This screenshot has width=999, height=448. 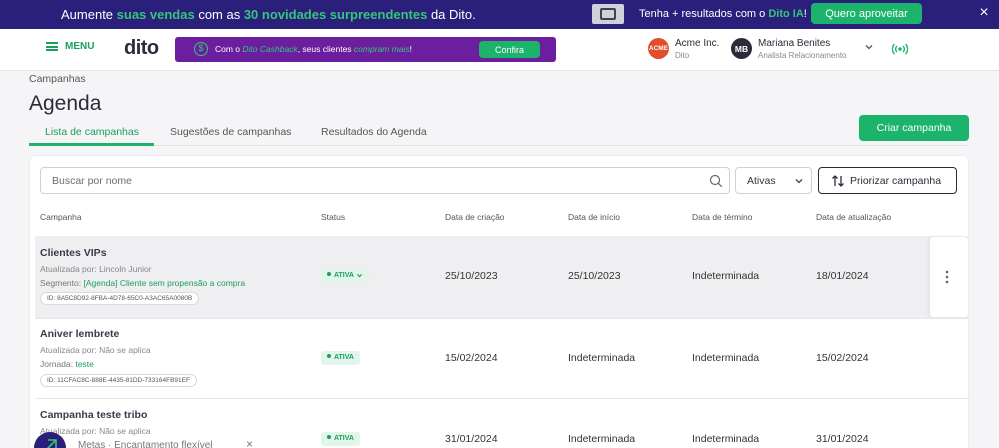 What do you see at coordinates (145, 444) in the screenshot?
I see `bottom-bar-text: Metas · Encantamento flexível` at bounding box center [145, 444].